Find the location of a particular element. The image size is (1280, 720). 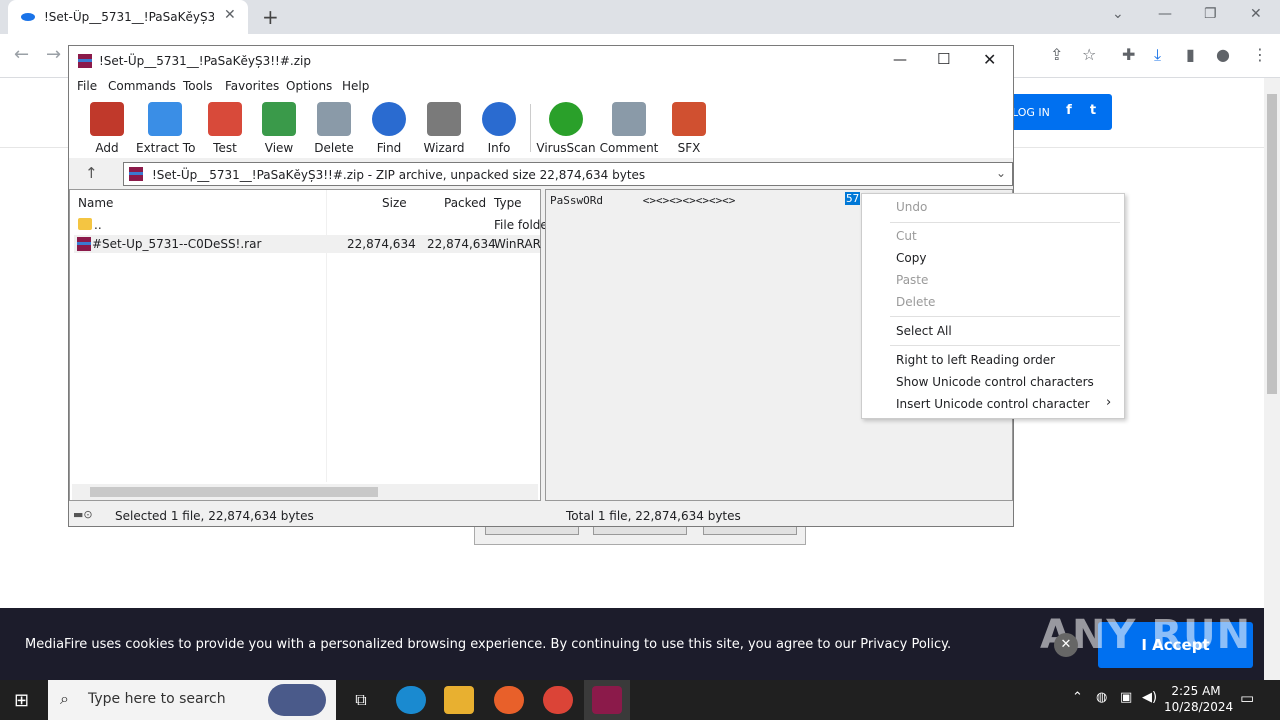

task-view-icon: ⧉ is located at coordinates (361, 700).